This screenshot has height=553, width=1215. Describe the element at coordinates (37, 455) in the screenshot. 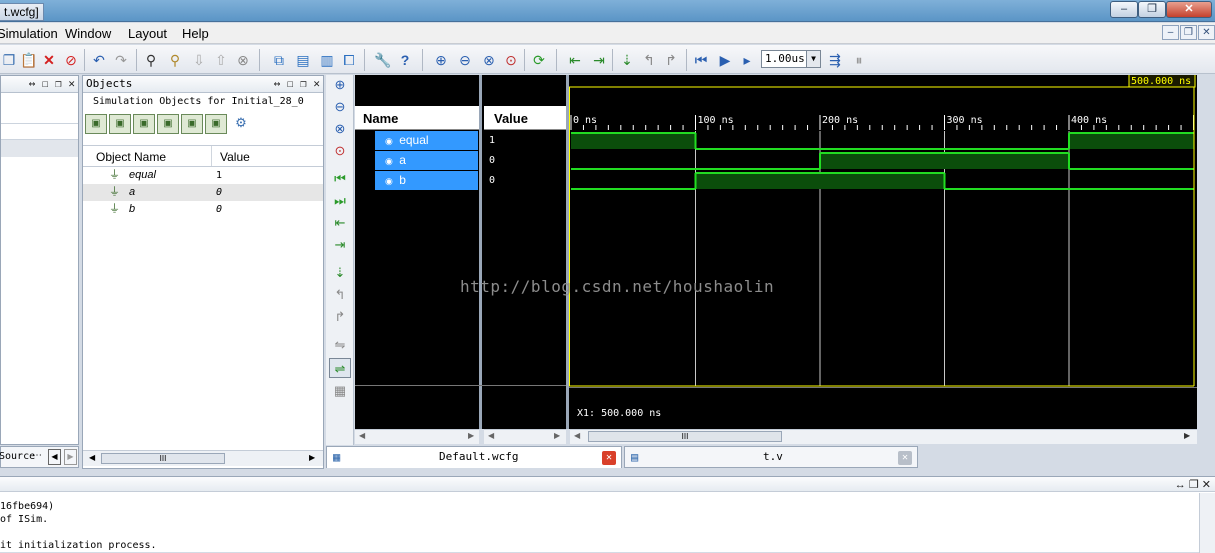

I see `more-icon: ⋯` at that location.